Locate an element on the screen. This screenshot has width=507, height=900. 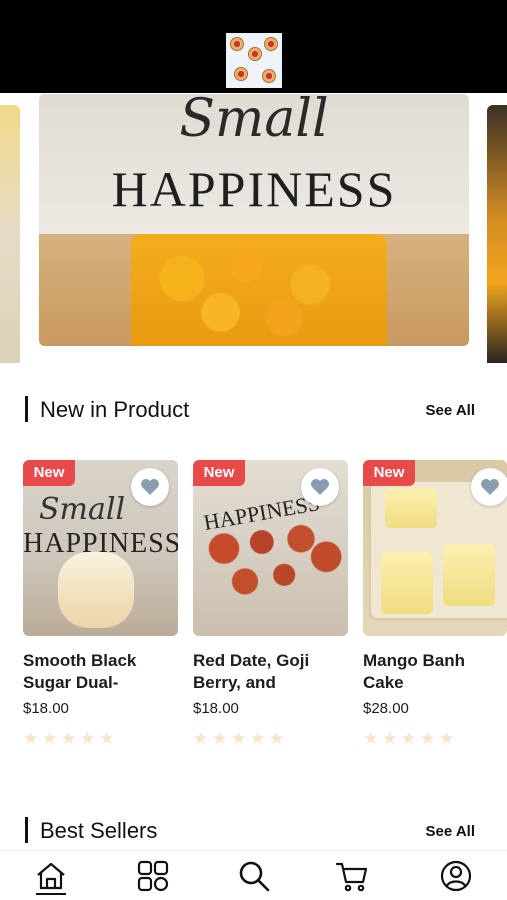
banner-script-text: Small is located at coordinates (254, 121).